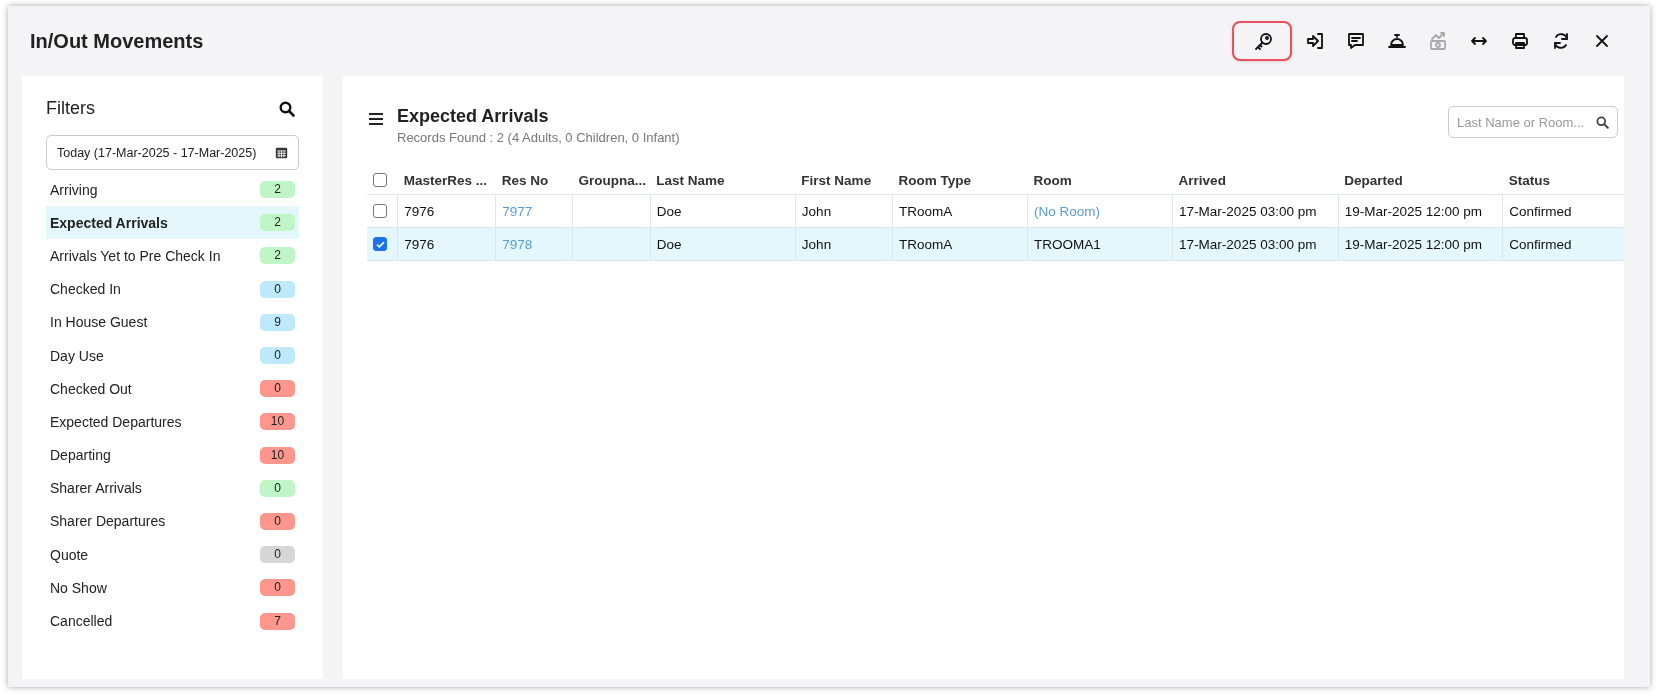 The width and height of the screenshot is (1658, 697). What do you see at coordinates (116, 421) in the screenshot?
I see `filter-label: Expected Departures` at bounding box center [116, 421].